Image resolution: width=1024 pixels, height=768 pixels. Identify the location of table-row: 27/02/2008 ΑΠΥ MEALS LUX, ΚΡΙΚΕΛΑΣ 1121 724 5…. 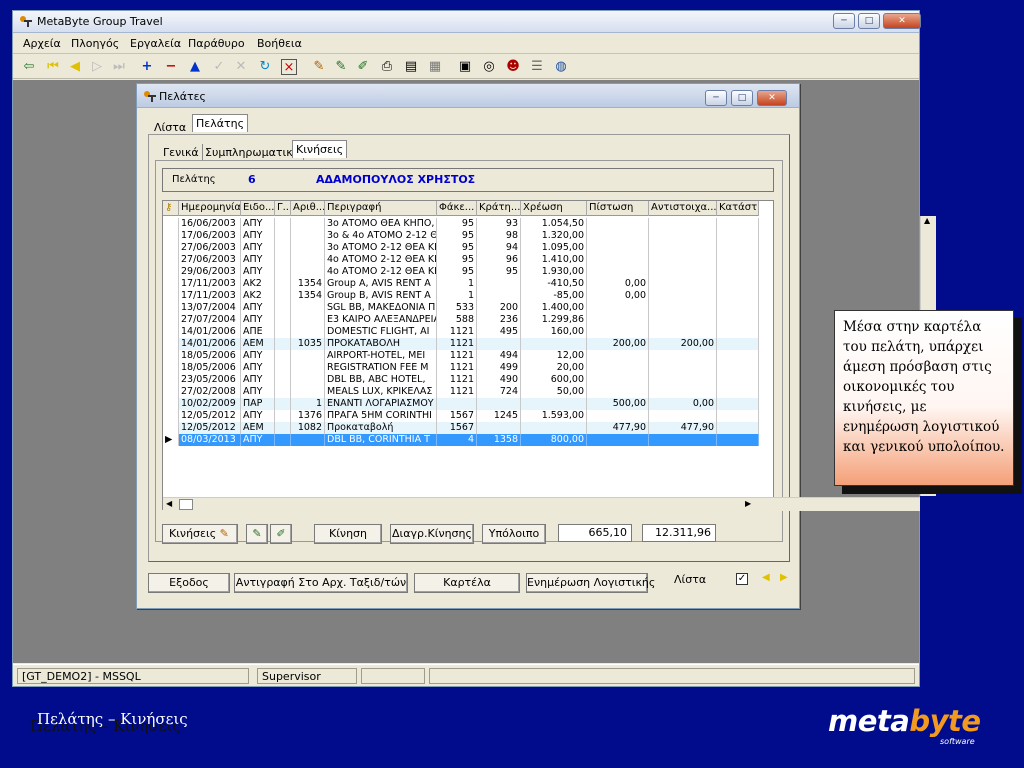
(461, 392).